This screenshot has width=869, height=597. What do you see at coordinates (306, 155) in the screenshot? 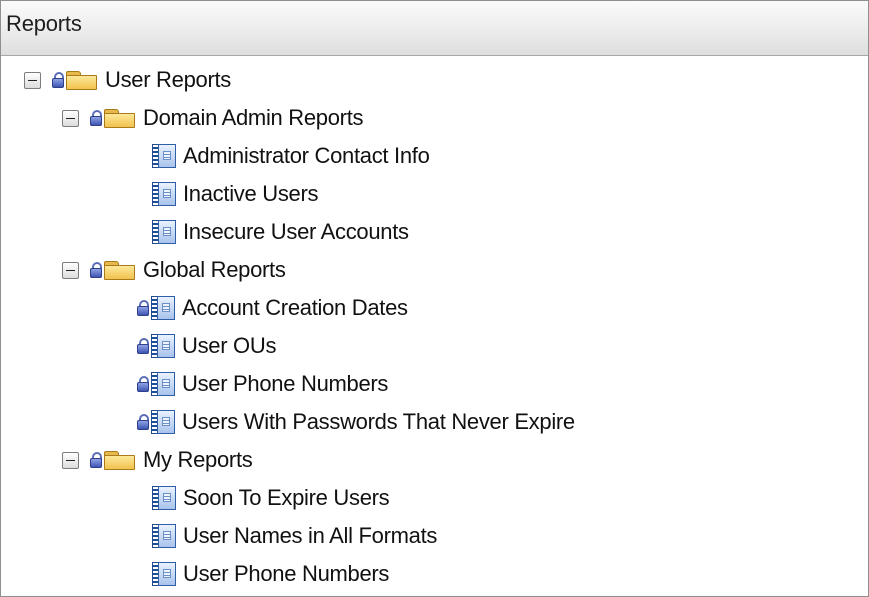
I see `tree-item-label: Administrator Contact Info` at bounding box center [306, 155].